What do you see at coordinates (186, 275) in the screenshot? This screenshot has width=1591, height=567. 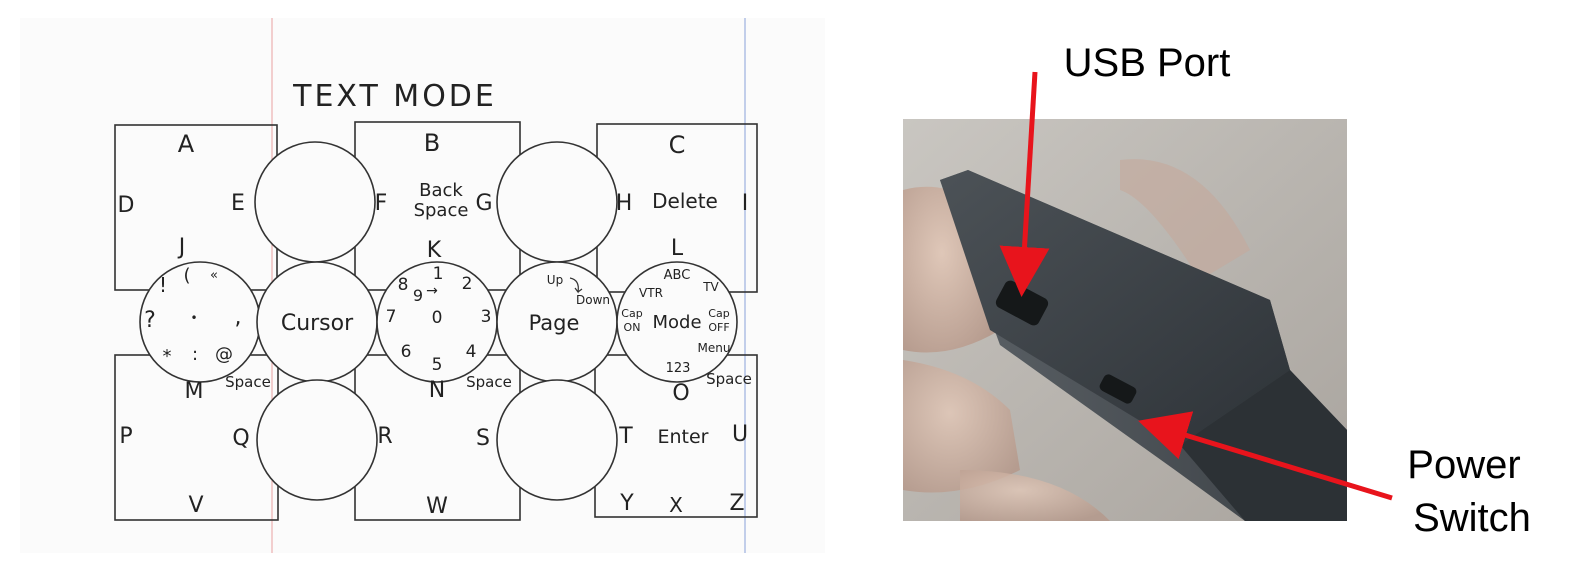 I see `symbol-paren: (` at bounding box center [186, 275].